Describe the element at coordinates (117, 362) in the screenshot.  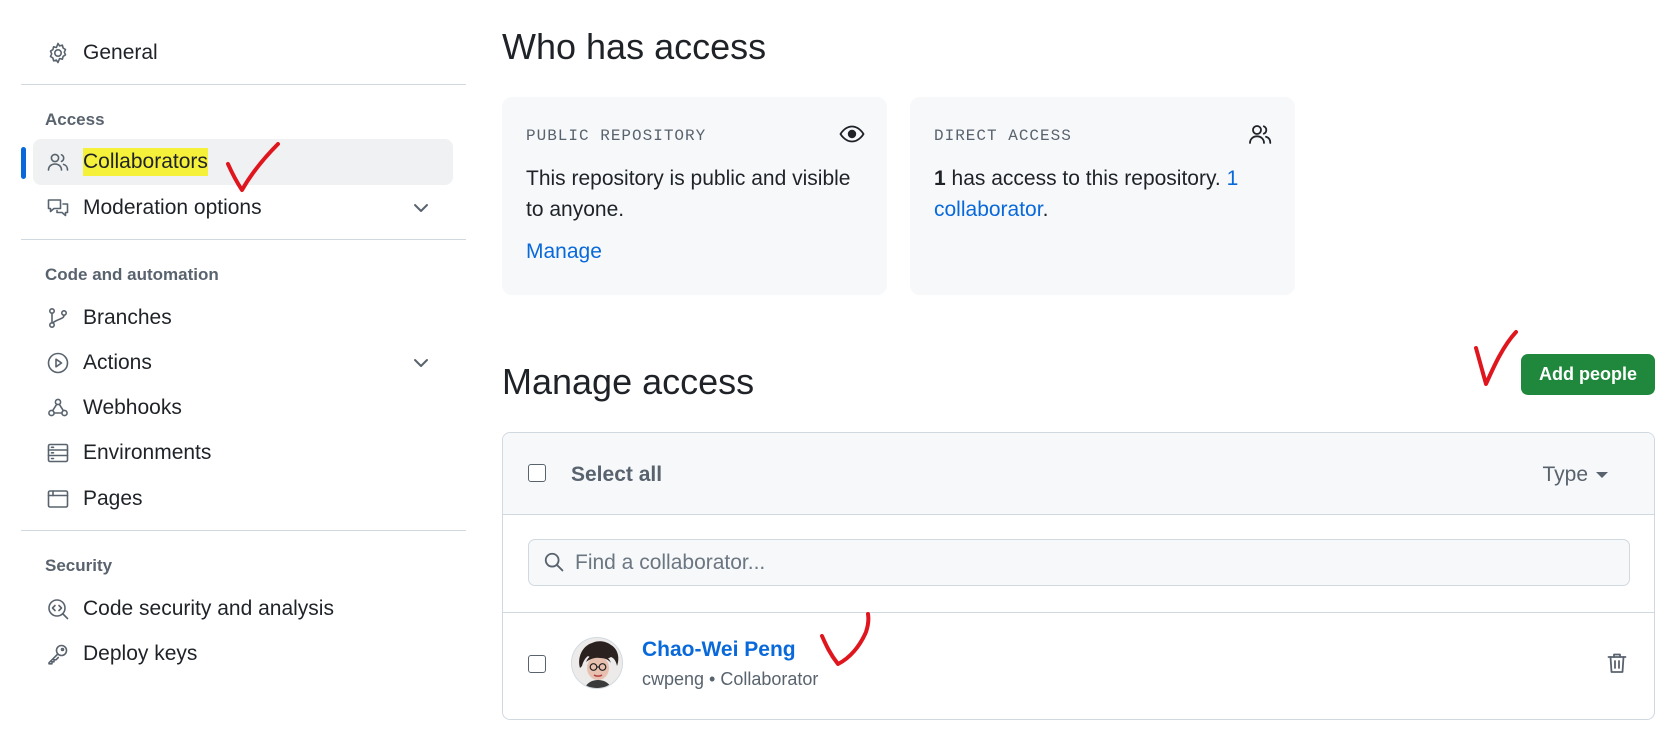
I see `sidebar-item-label: Actions` at that location.